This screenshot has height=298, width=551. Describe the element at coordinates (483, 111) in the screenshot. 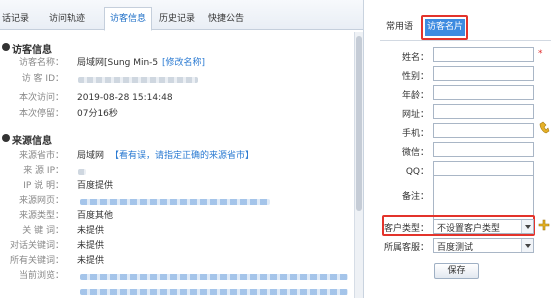

I see `website-field` at that location.